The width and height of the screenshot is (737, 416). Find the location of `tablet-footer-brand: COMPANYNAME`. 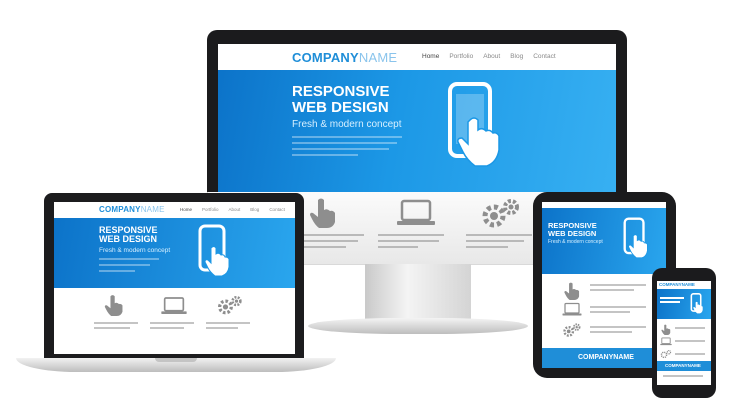

tablet-footer-brand: COMPANYNAME is located at coordinates (606, 357).